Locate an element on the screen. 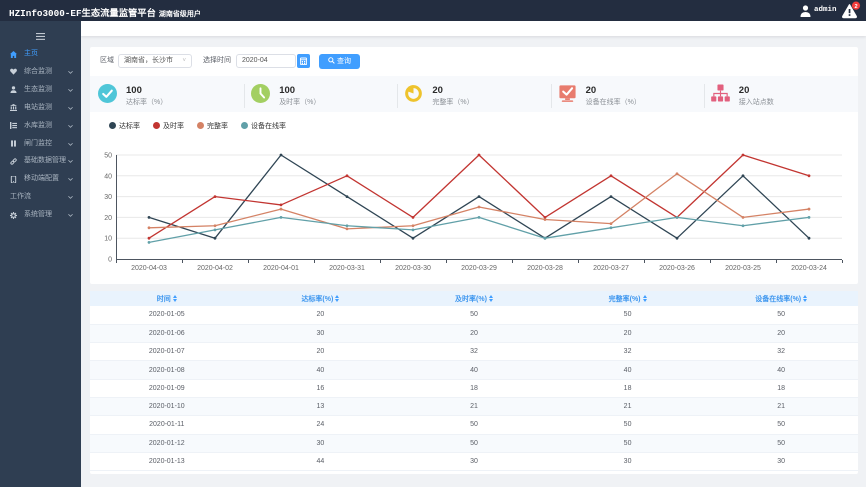 The image size is (866, 487). svg-text: 40 is located at coordinates (108, 176).